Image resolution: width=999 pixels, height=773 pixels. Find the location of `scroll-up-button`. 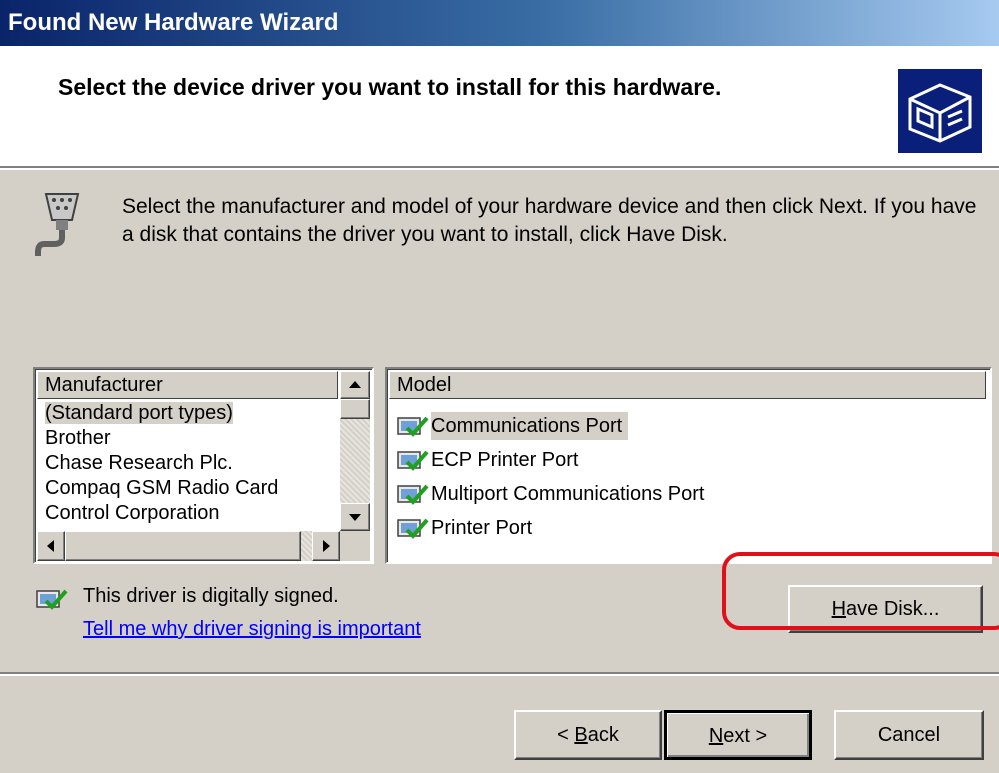

scroll-up-button is located at coordinates (355, 385).